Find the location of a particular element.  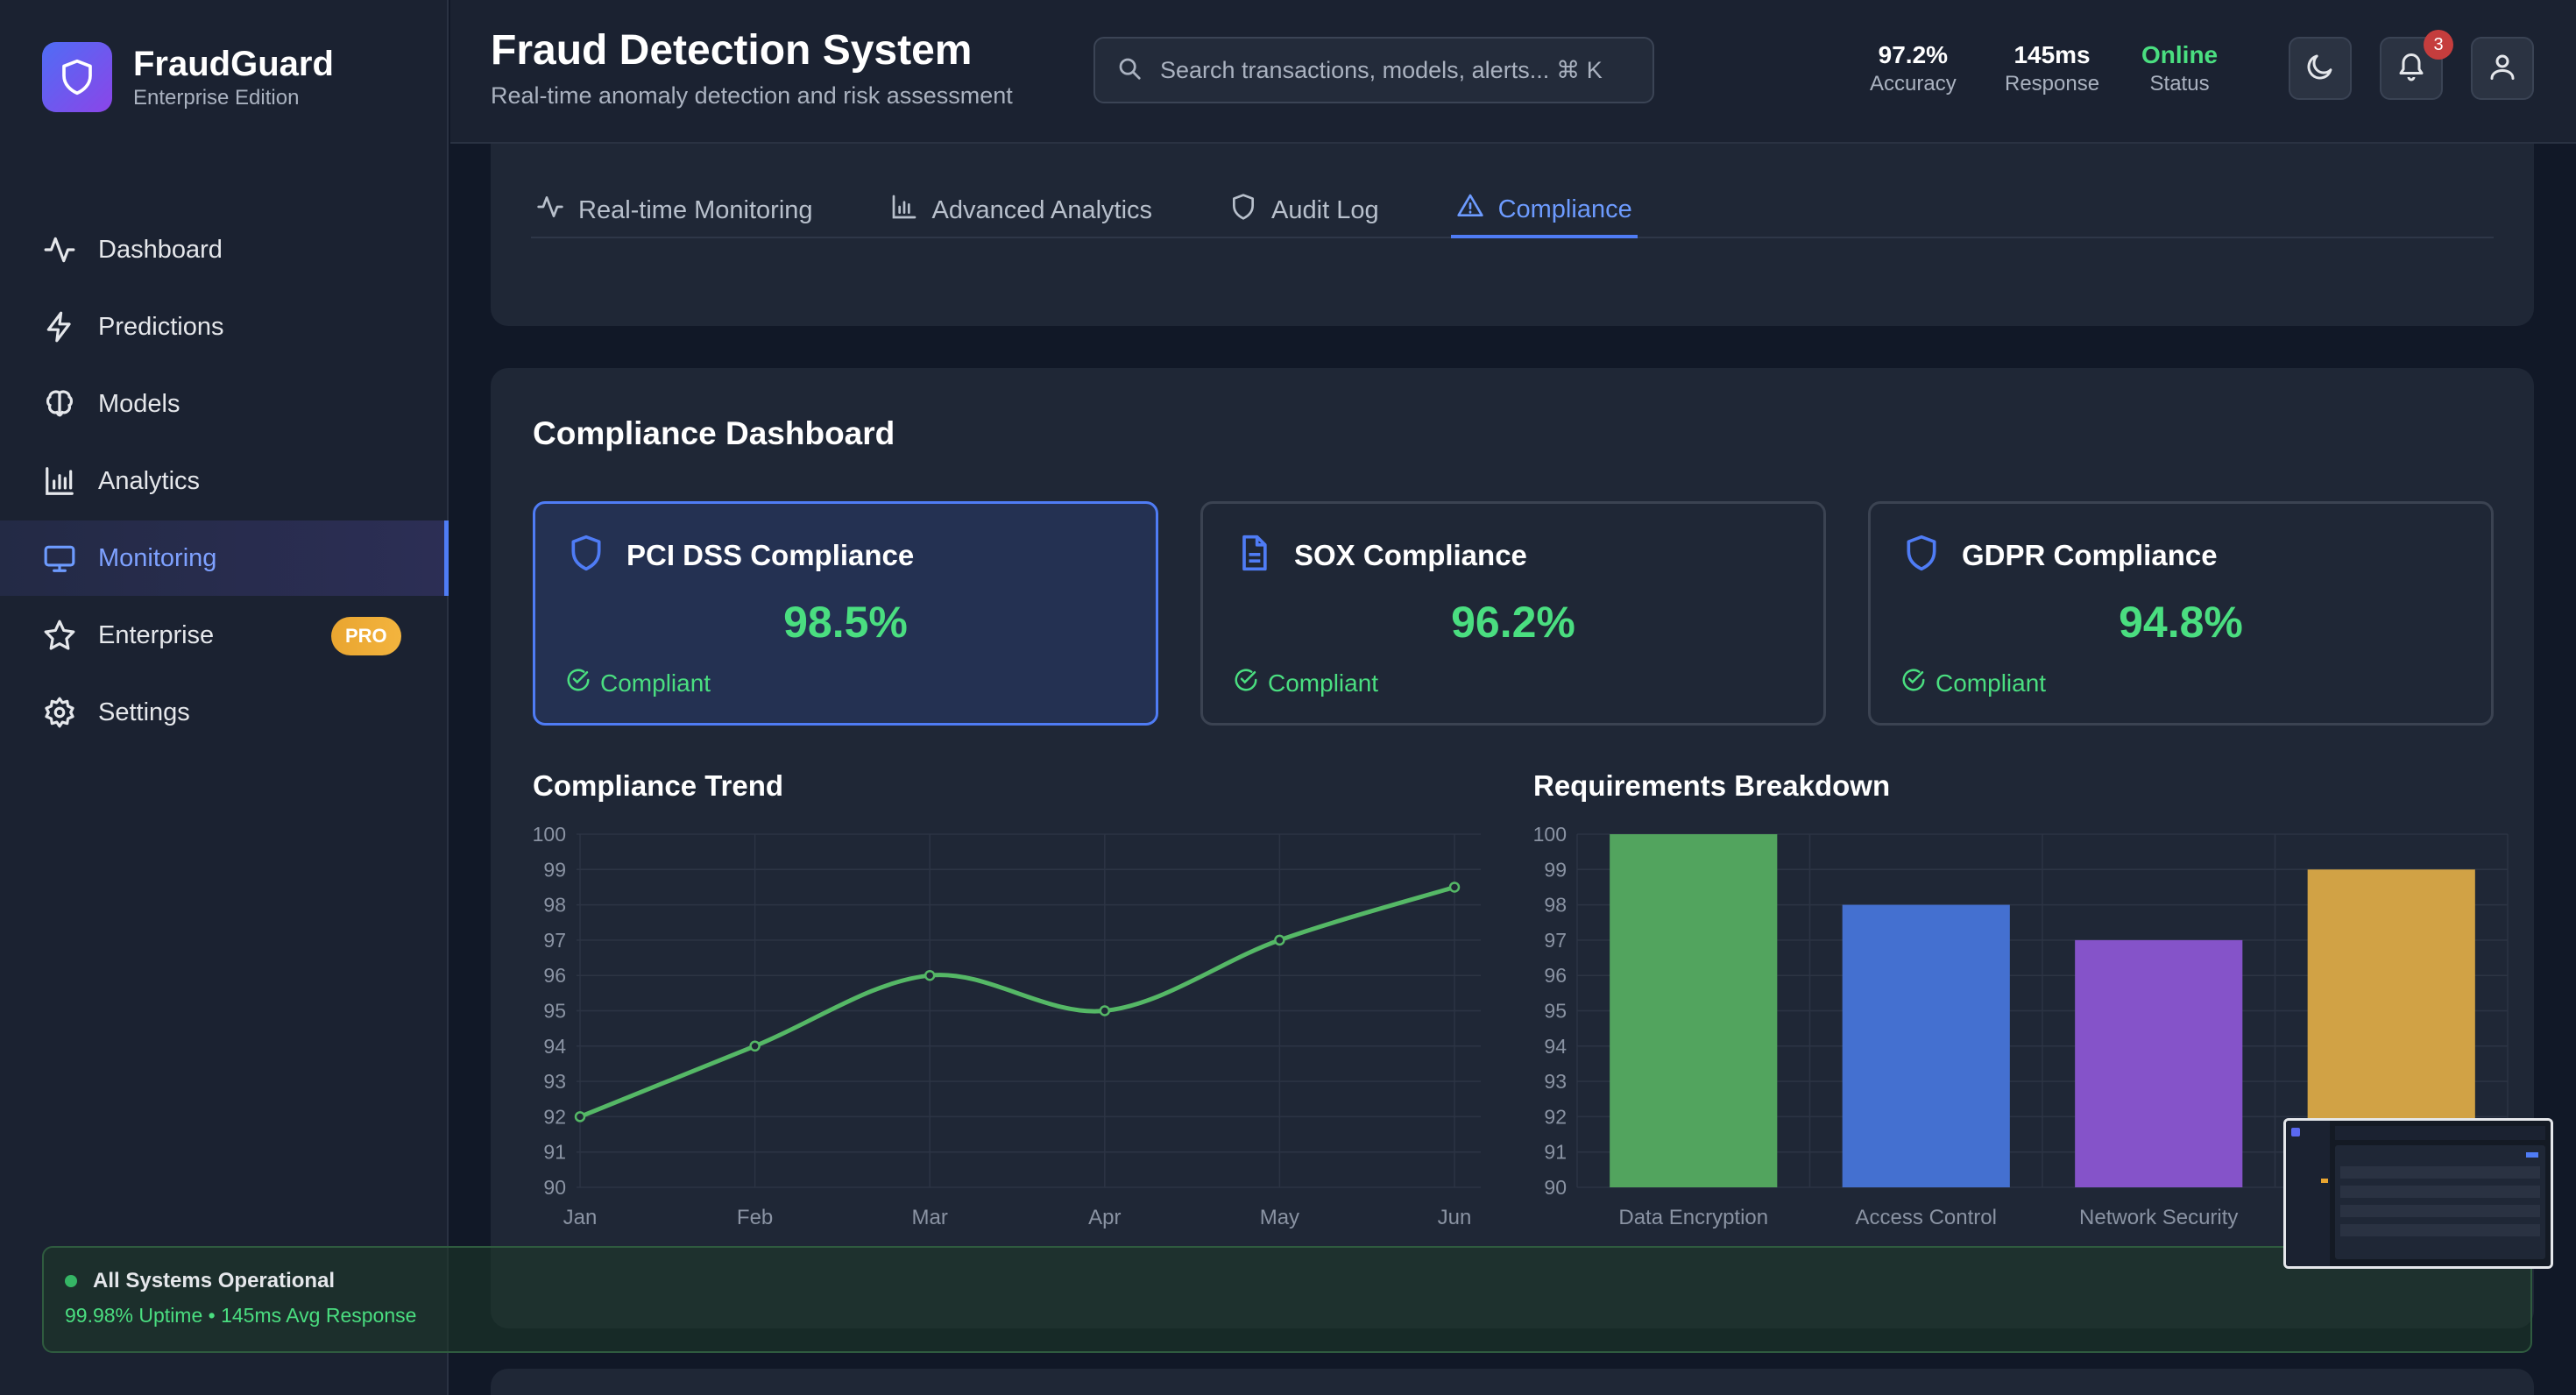

status-detail: 99.98% Uptime • 145ms Avg Response is located at coordinates (241, 1315).